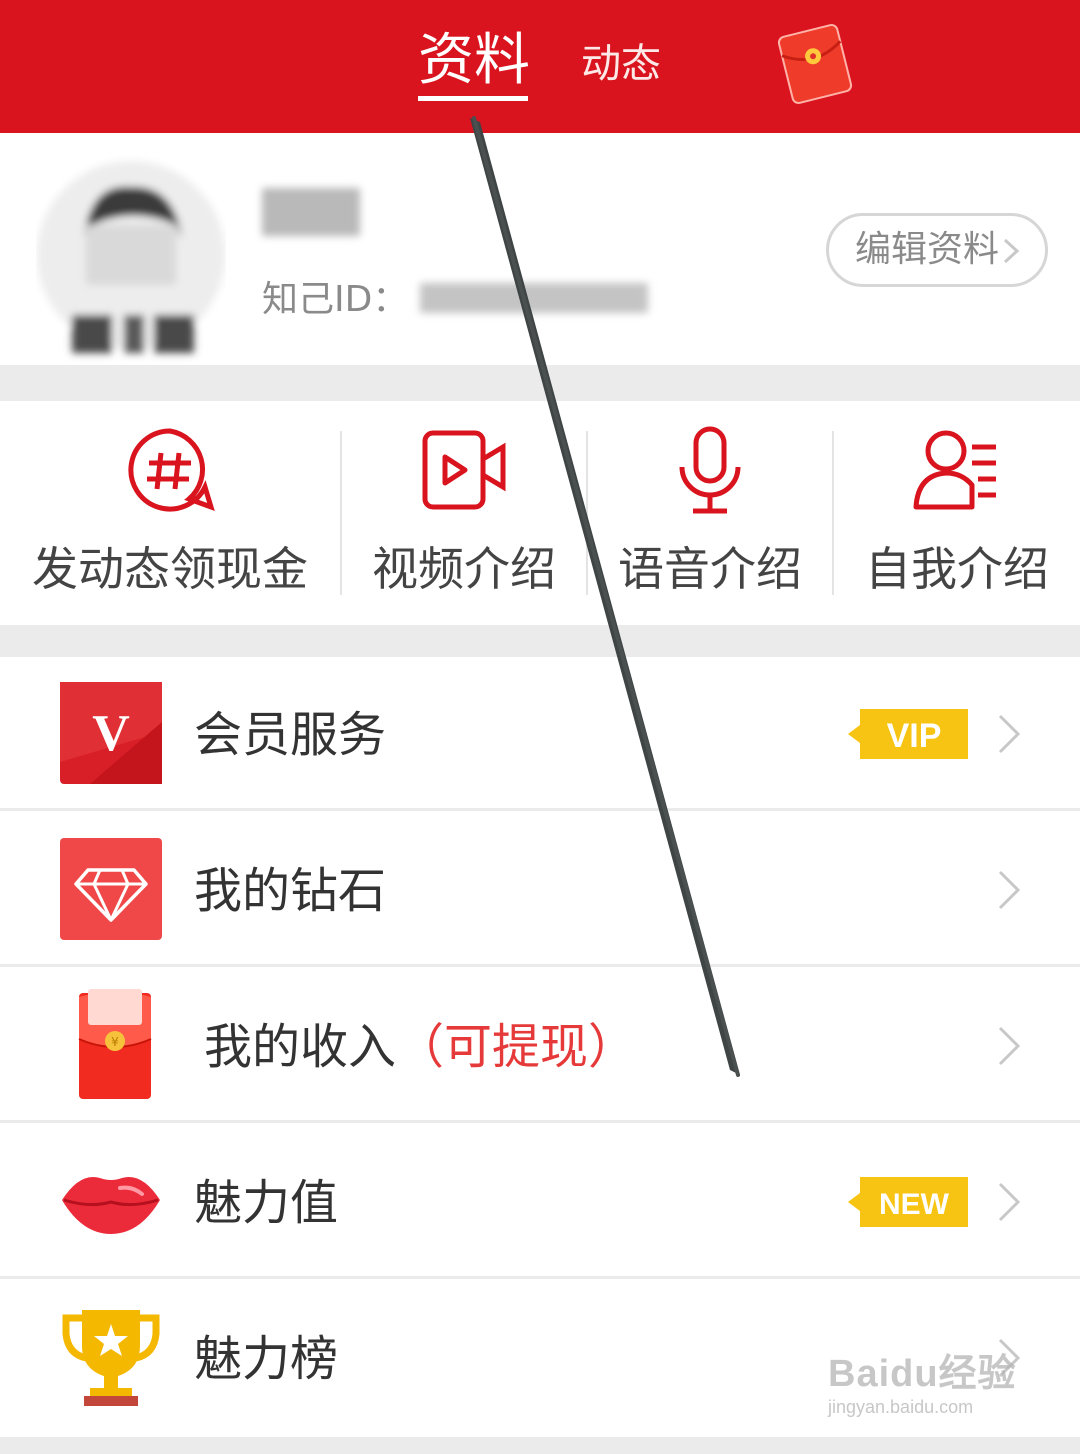 The image size is (1080, 1454). Describe the element at coordinates (464, 569) in the screenshot. I see `quick-action-label: 视频介绍` at that location.